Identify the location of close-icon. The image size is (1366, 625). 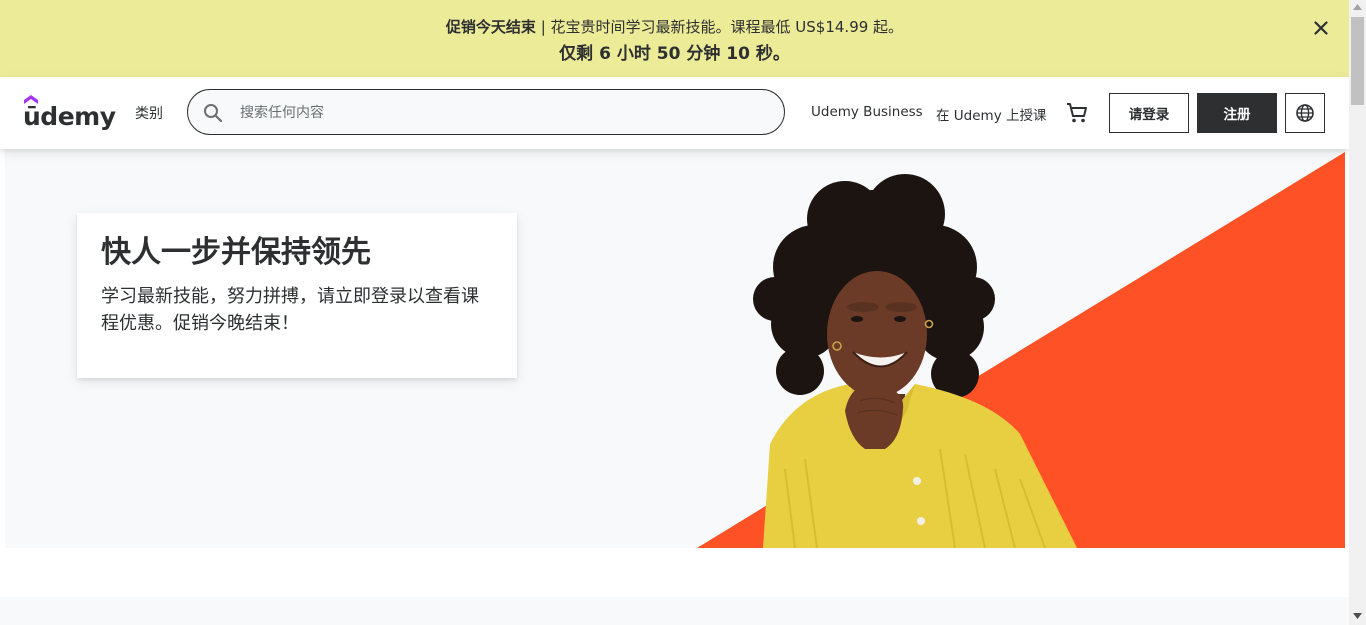
(1321, 28).